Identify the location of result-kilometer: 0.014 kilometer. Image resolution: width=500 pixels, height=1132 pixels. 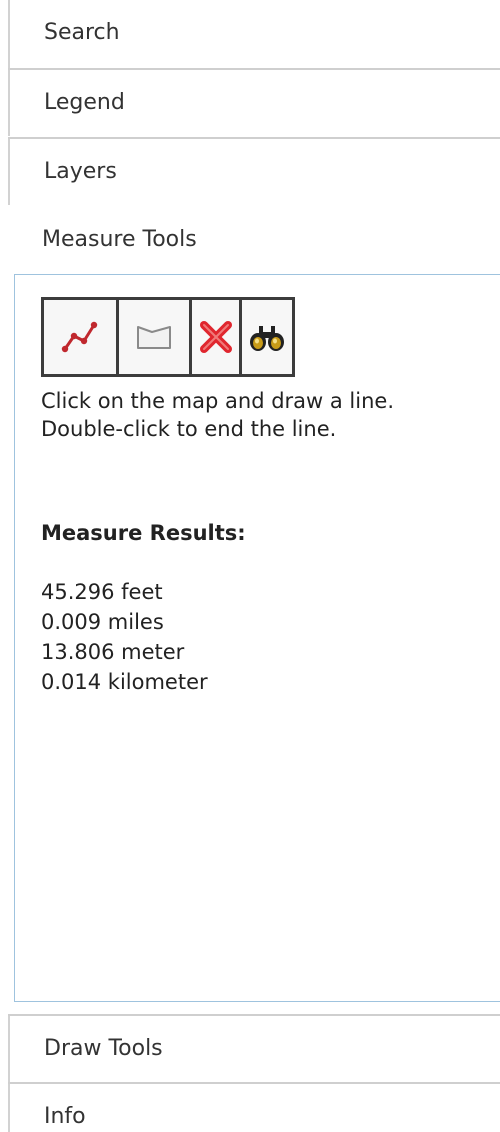
(124, 682).